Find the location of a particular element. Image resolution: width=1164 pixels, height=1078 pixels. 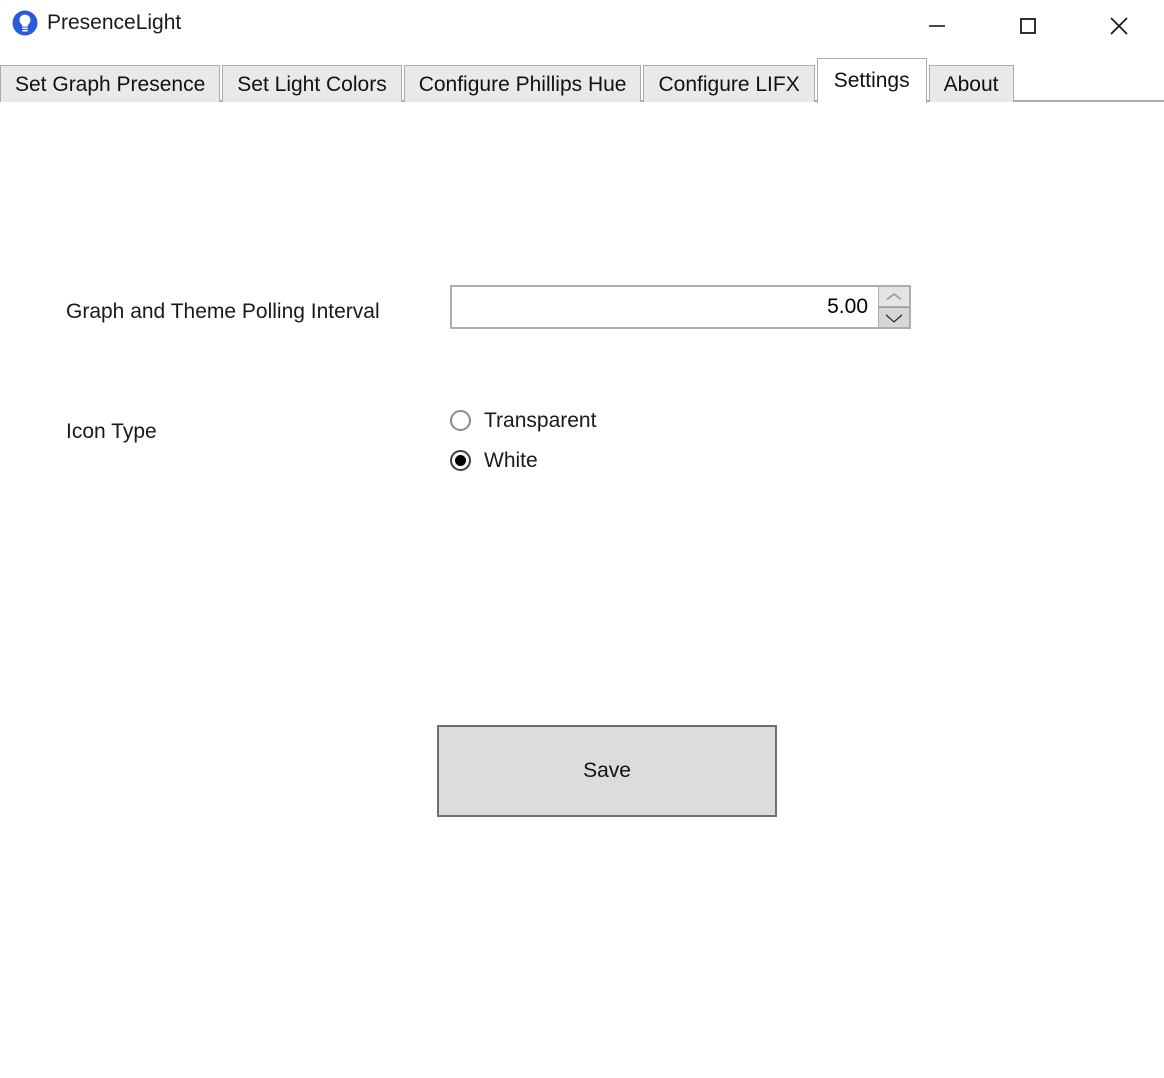

radio-label-transparent: Transparent is located at coordinates (540, 420).